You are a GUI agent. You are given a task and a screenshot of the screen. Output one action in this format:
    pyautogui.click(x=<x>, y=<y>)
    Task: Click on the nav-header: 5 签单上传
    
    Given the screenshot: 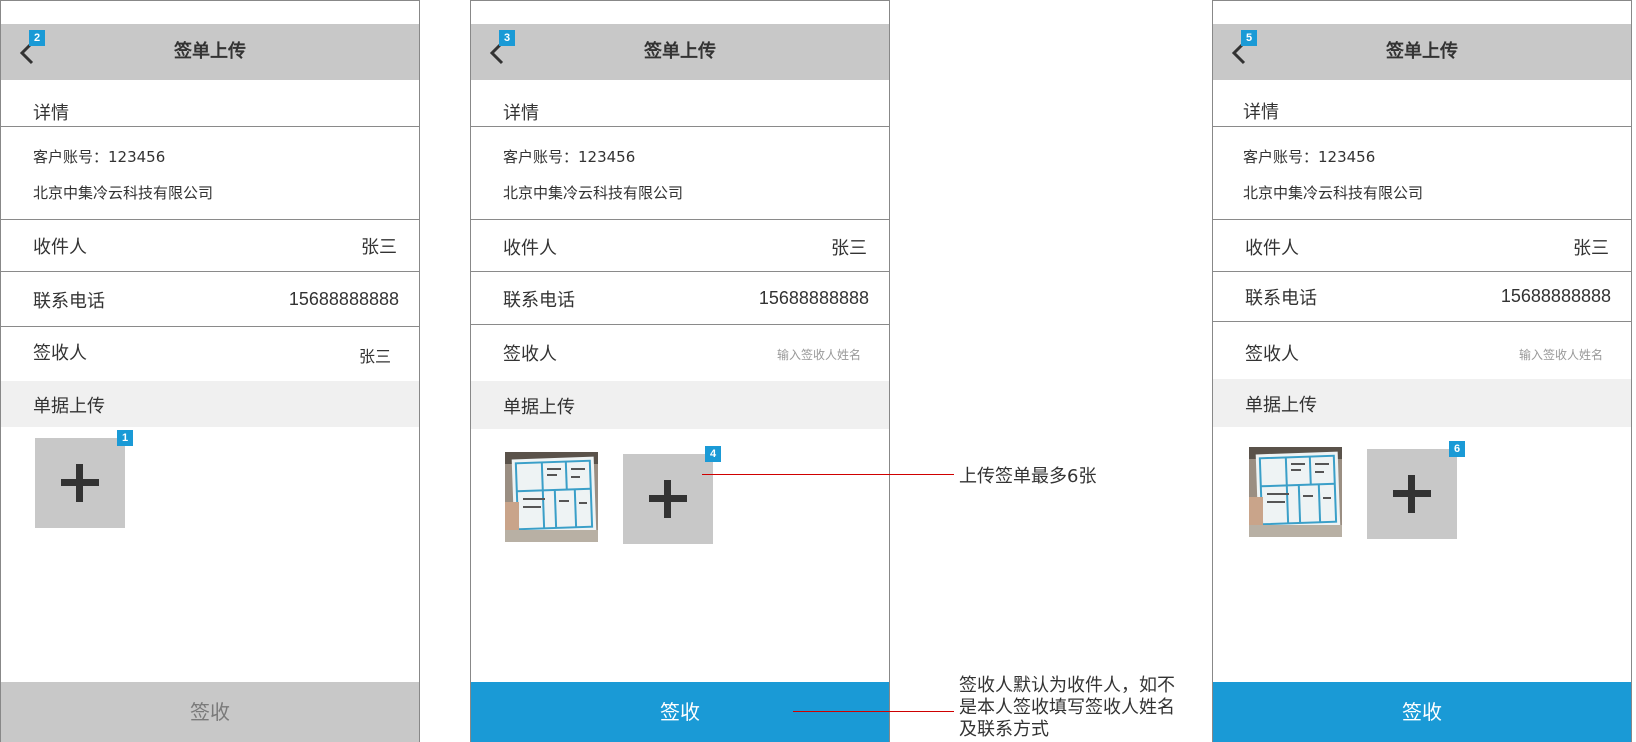 What is the action you would take?
    pyautogui.click(x=1422, y=52)
    